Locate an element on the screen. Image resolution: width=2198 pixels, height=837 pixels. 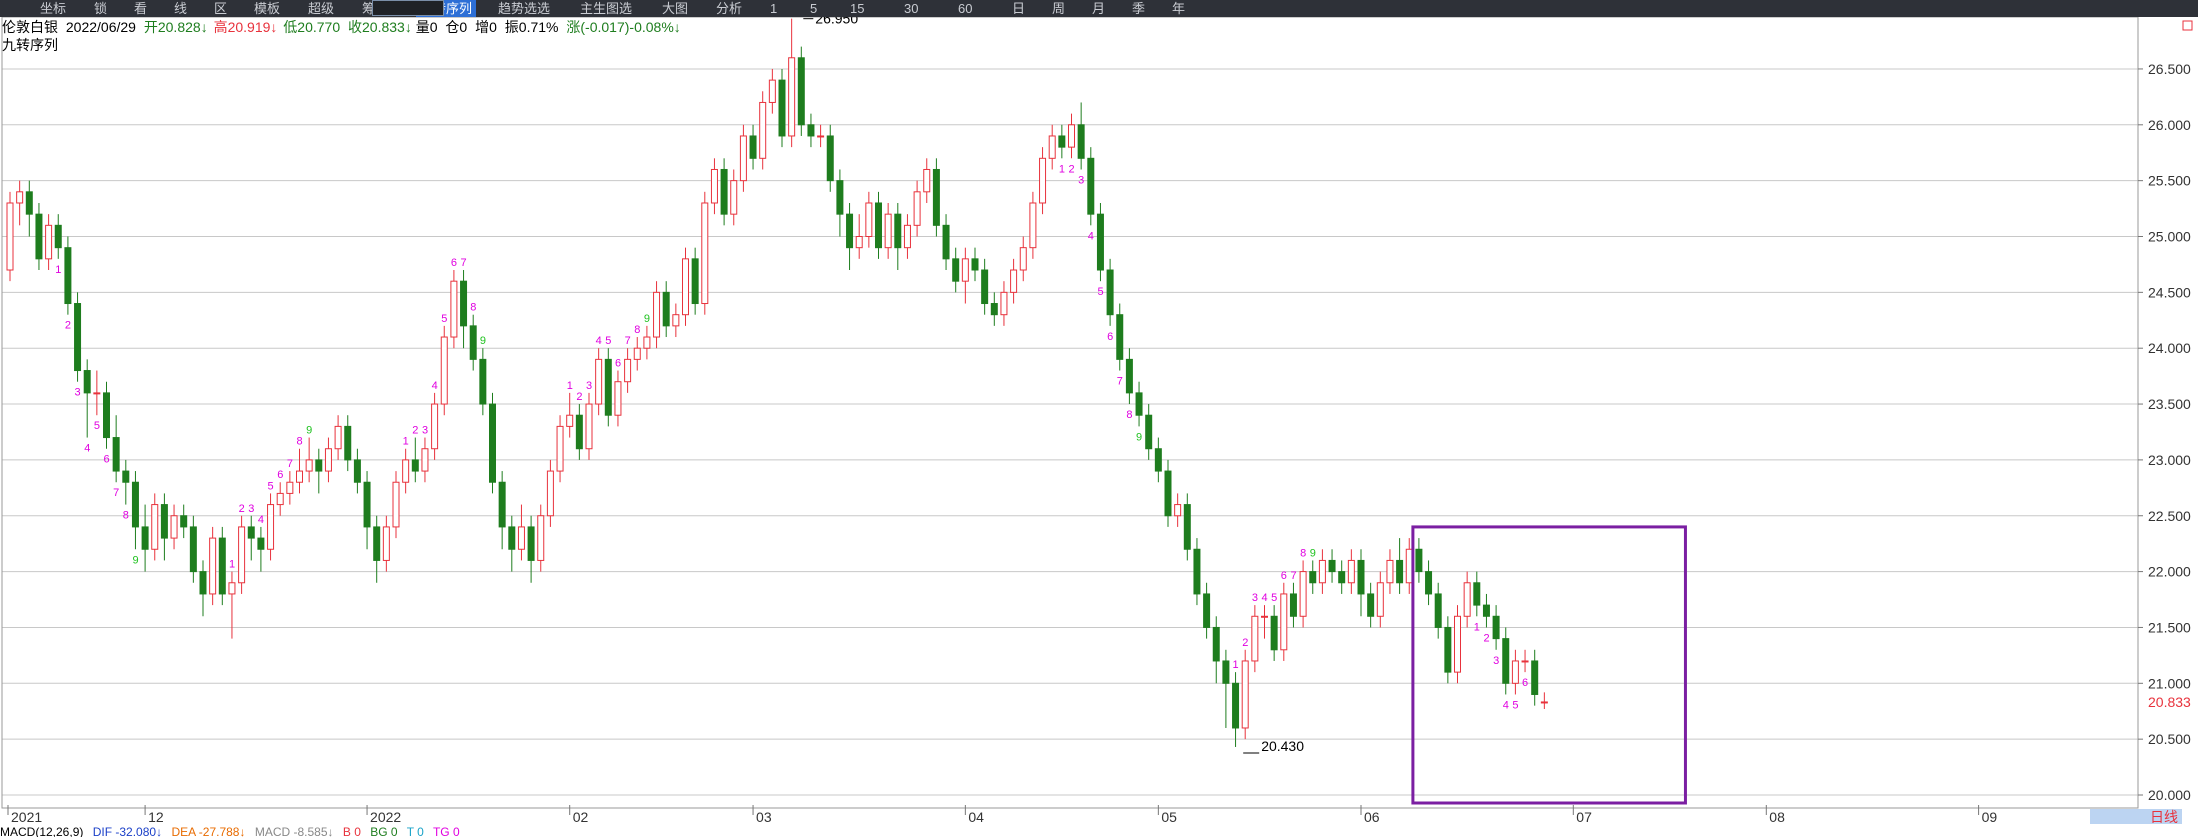
toolbar-item-10: 主生图选 is located at coordinates (606, 8).